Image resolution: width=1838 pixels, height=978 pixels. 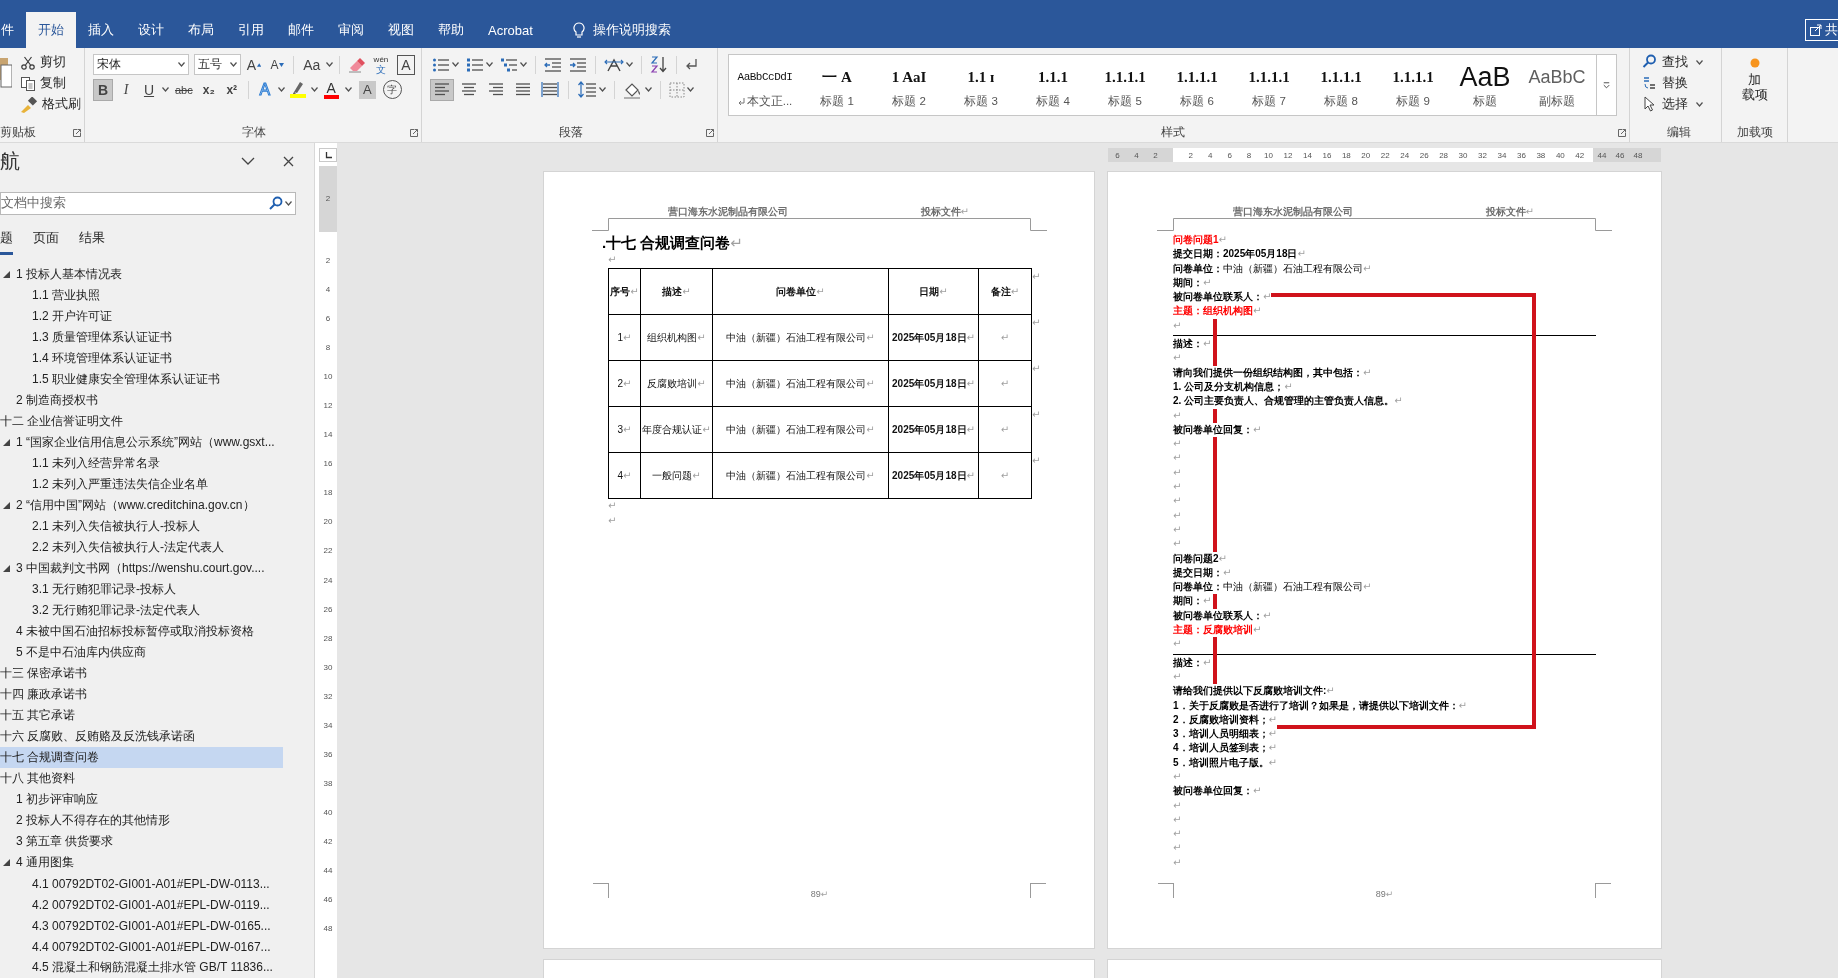 I want to click on search-bar: 文档中搜索, so click(x=148, y=203).